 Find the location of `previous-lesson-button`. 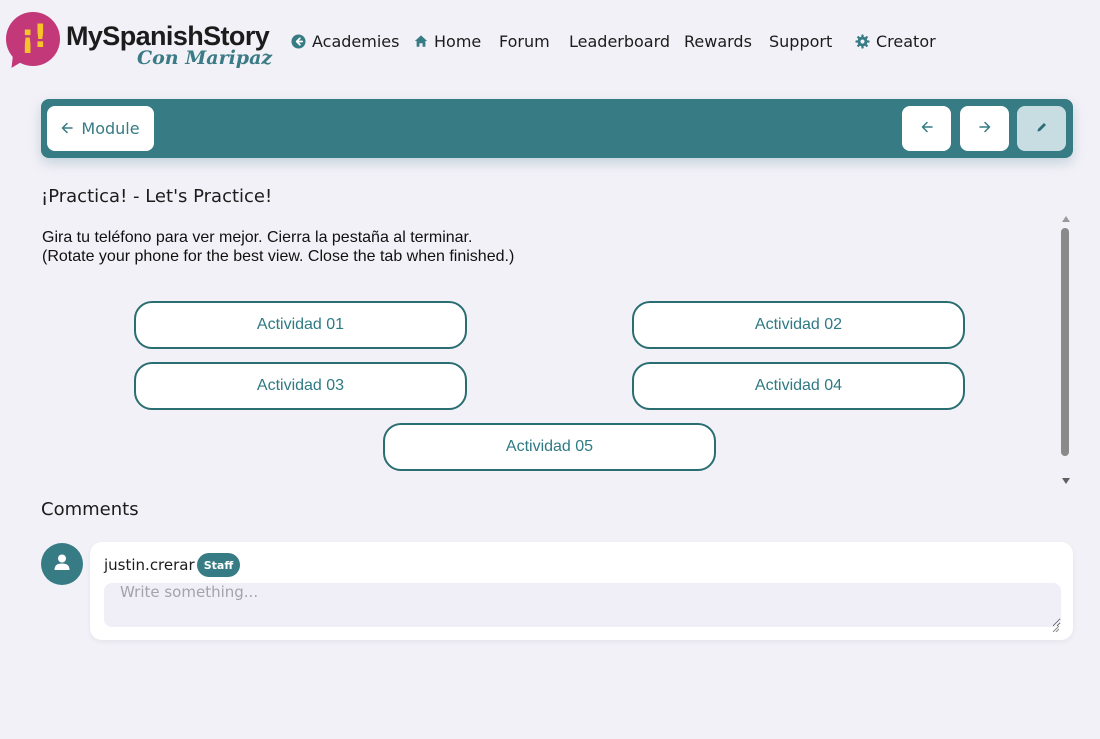

previous-lesson-button is located at coordinates (926, 128).